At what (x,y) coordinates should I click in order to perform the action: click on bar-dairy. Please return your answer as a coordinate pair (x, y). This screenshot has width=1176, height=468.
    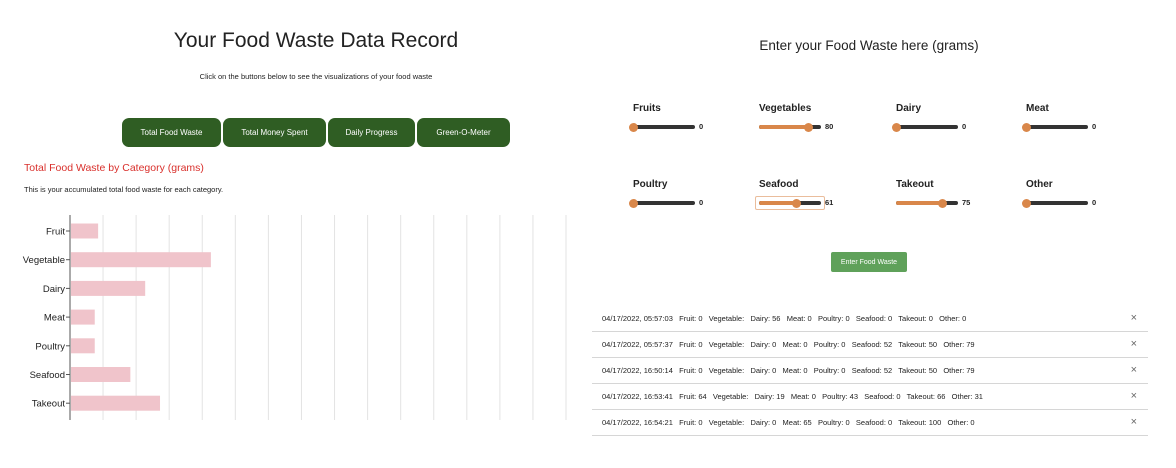
    Looking at the image, I should click on (108, 288).